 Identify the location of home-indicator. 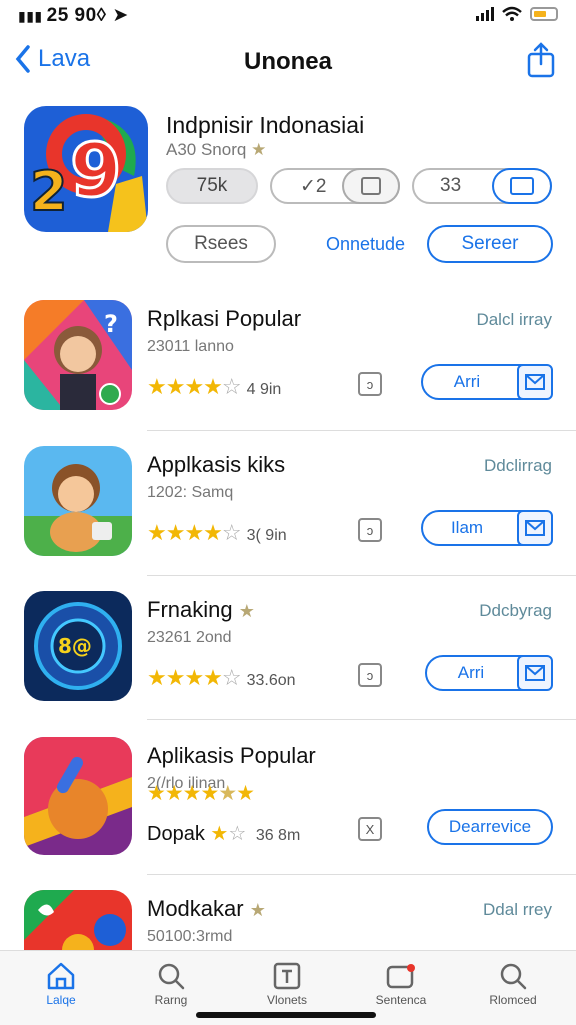
(286, 1015).